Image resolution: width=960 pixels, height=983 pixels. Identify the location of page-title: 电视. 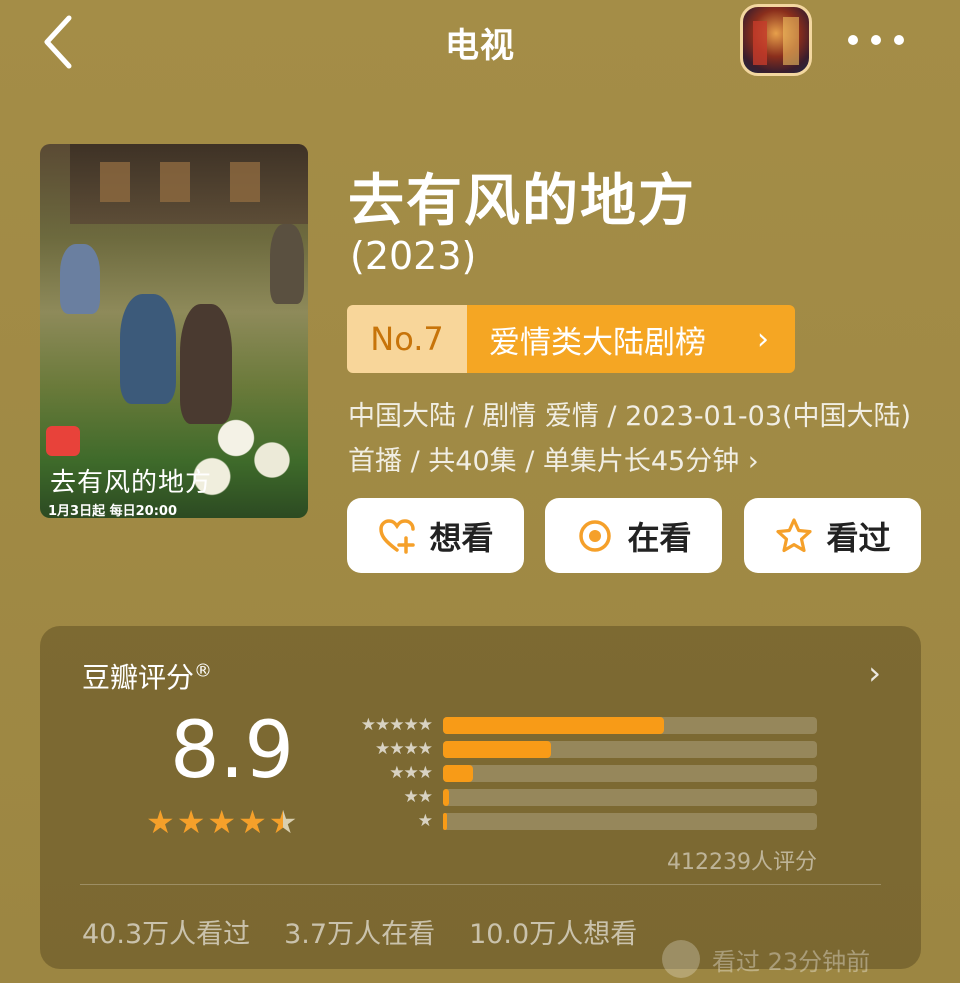
(480, 46).